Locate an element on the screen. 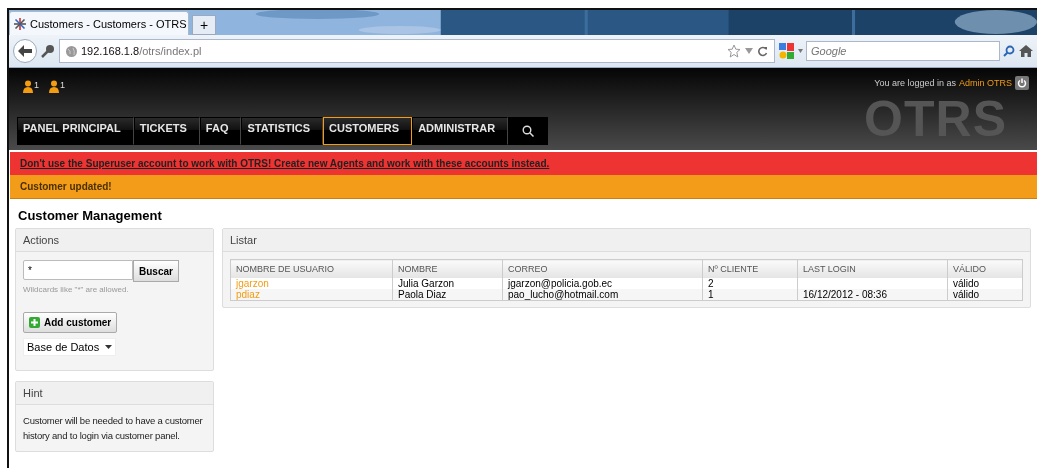 The image size is (1037, 468). search-field: * is located at coordinates (78, 270).